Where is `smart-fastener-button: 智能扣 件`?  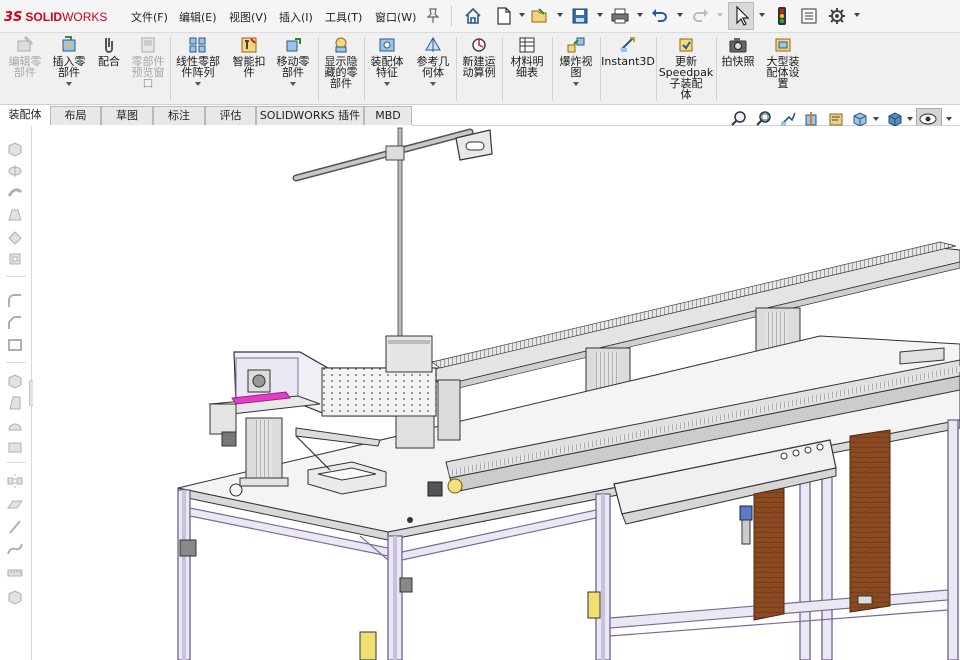 smart-fastener-button: 智能扣 件 is located at coordinates (249, 56).